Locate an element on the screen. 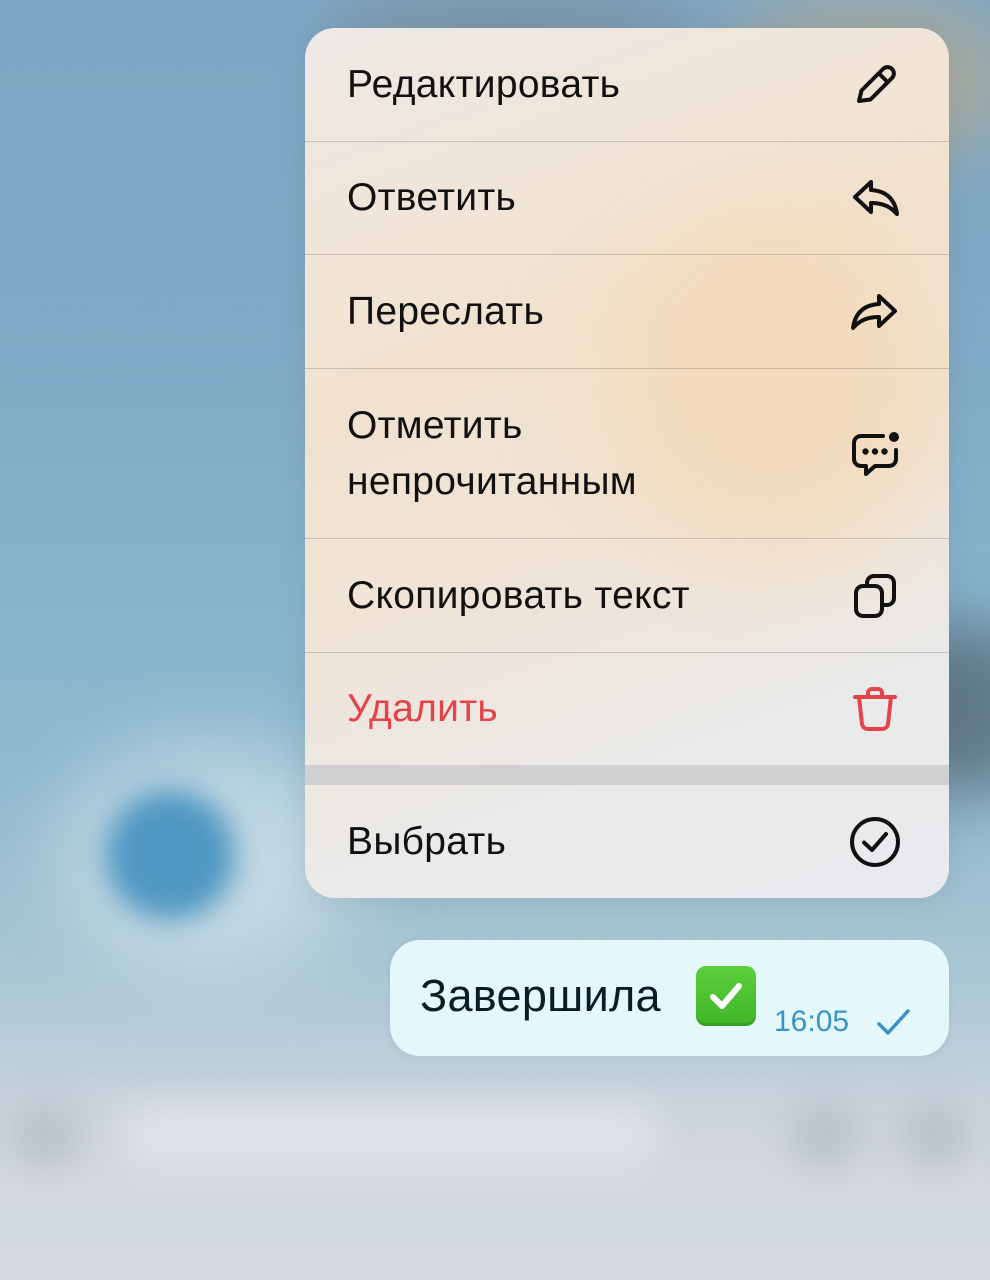 Image resolution: width=990 pixels, height=1280 pixels. check-circle-icon is located at coordinates (875, 842).